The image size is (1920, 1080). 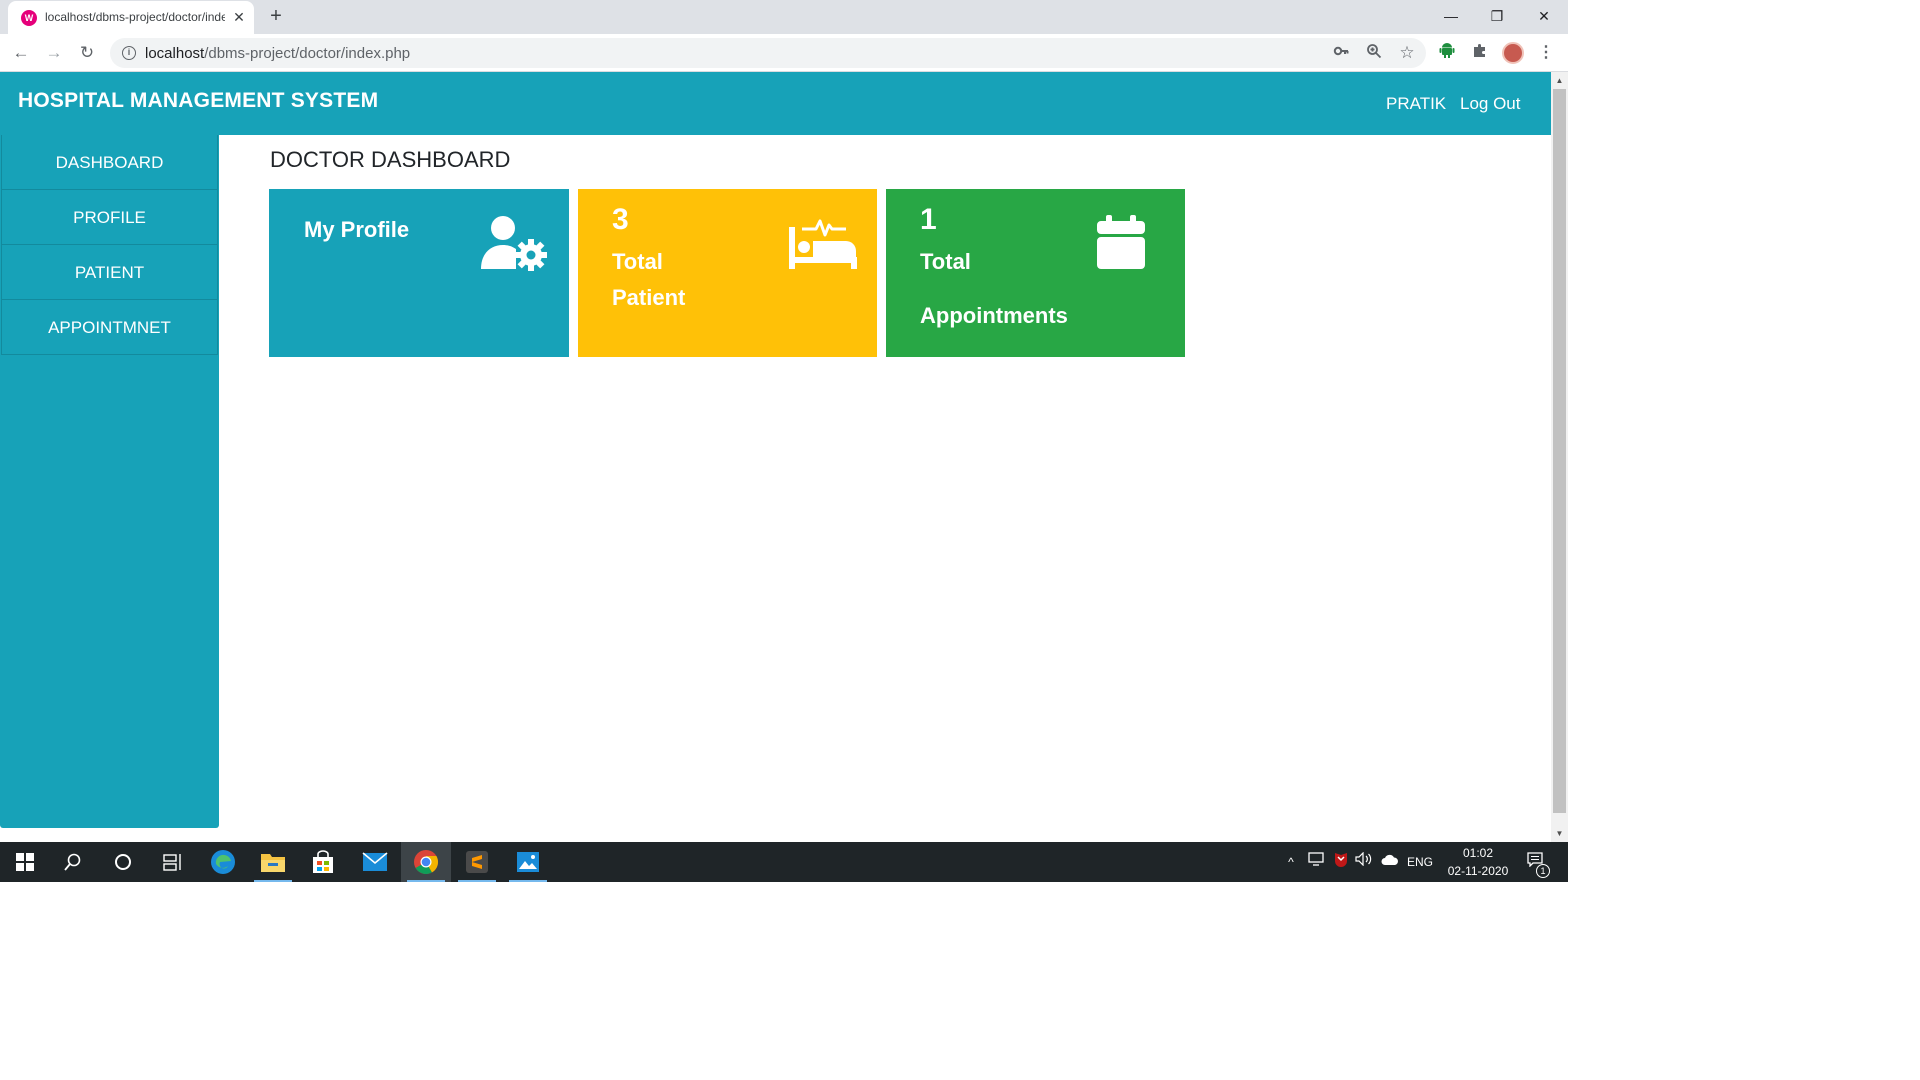 I want to click on windows-start-icon, so click(x=25, y=862).